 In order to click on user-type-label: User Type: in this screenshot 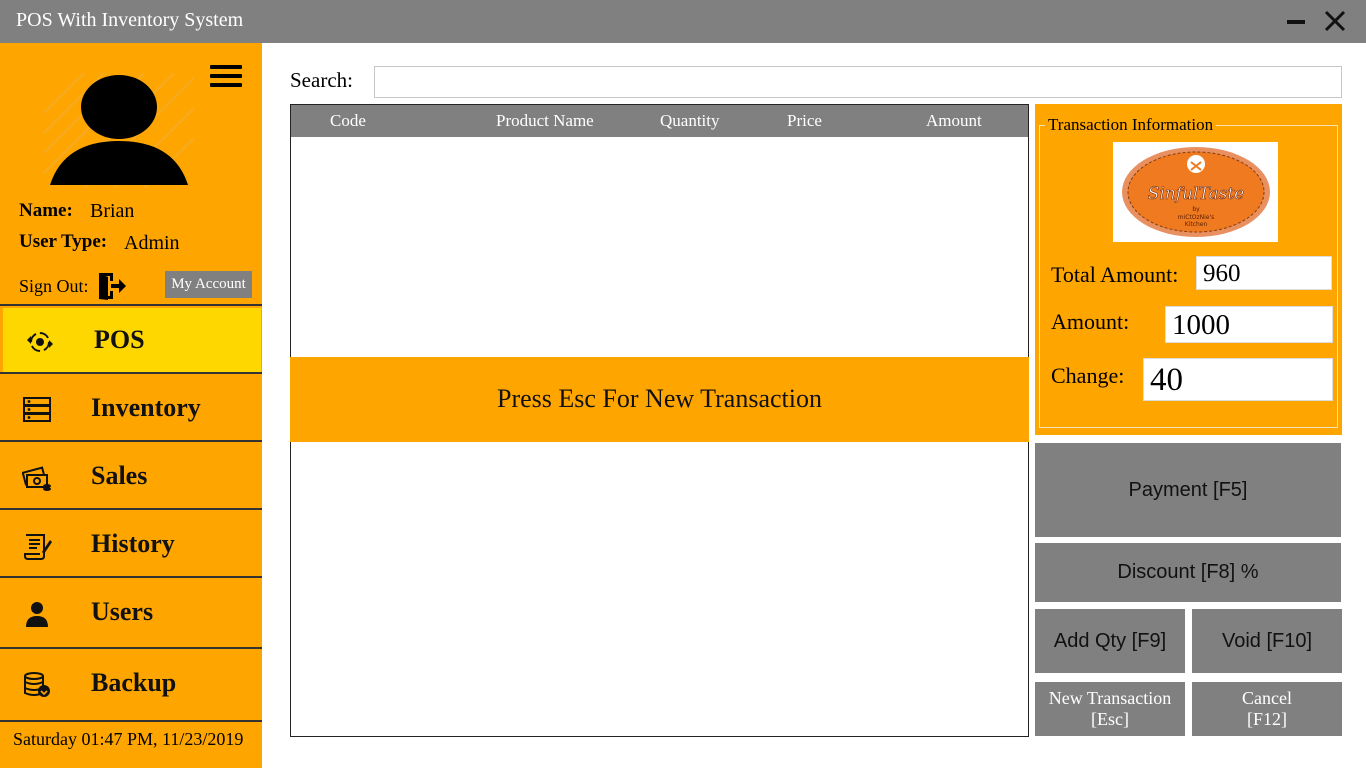, I will do `click(63, 241)`.